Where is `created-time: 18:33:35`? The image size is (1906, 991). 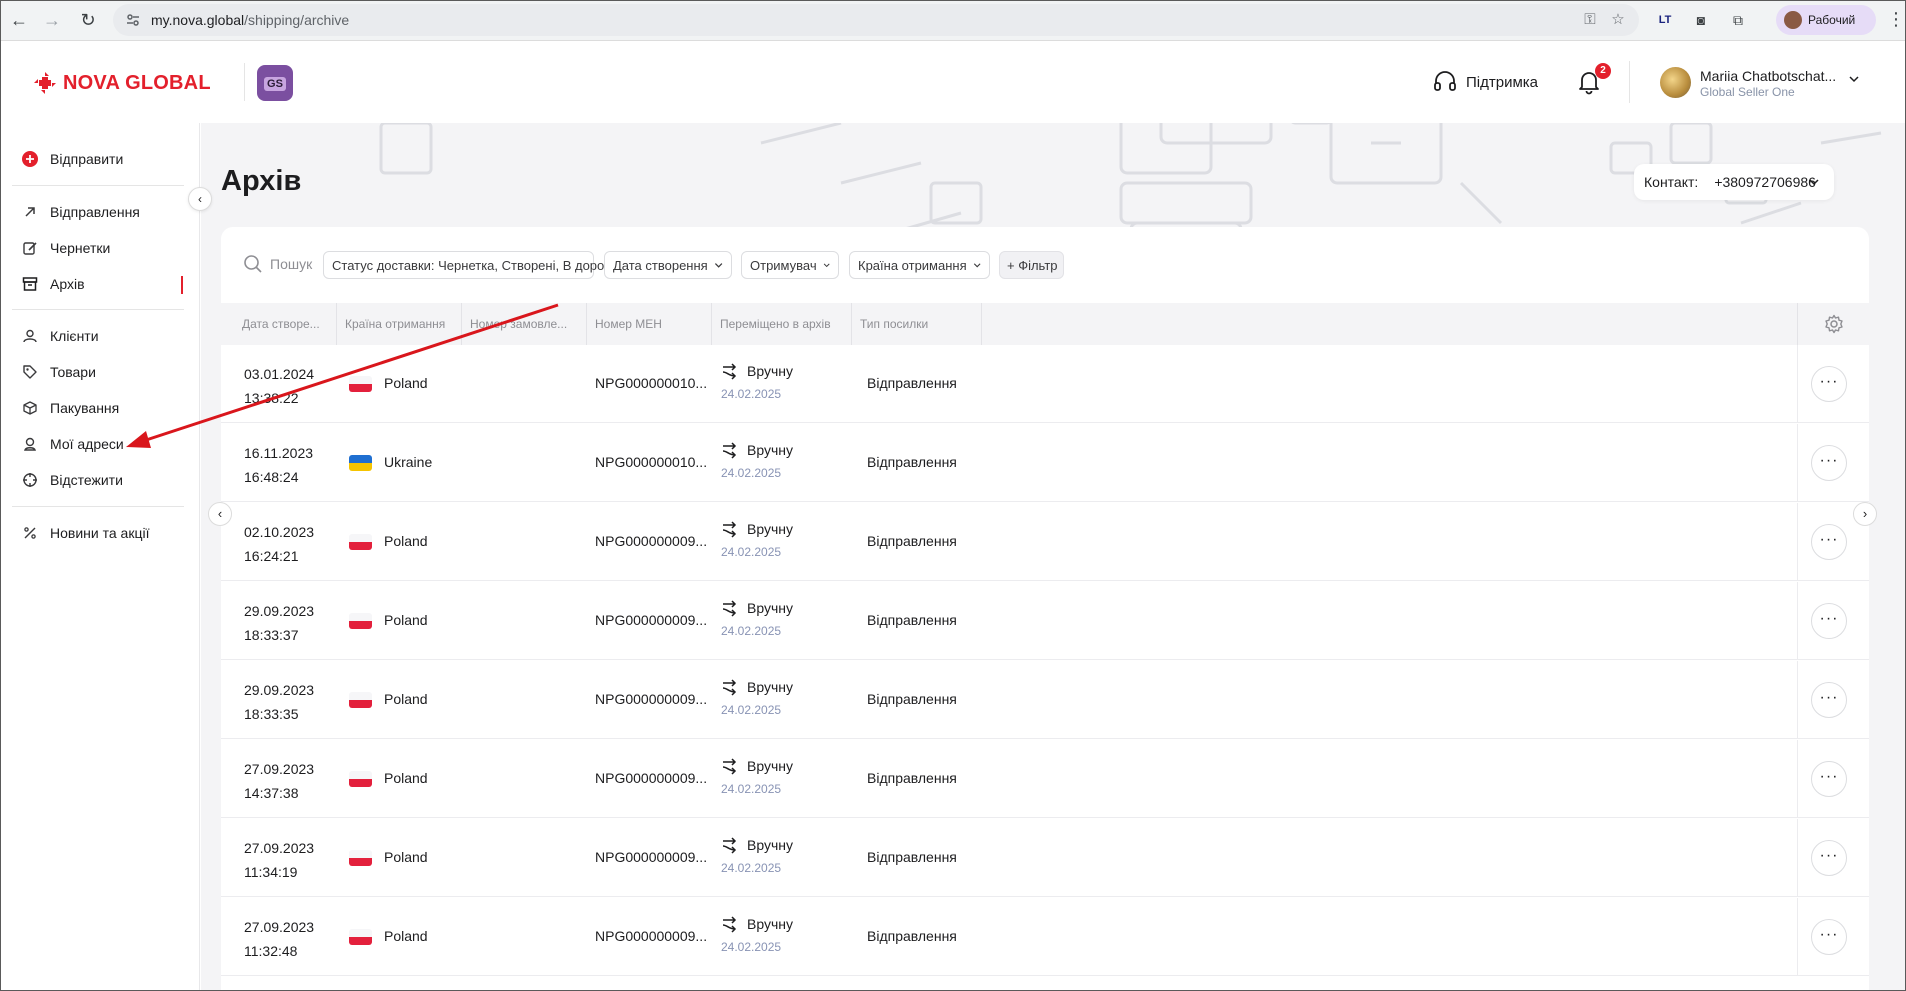
created-time: 18:33:35 is located at coordinates (271, 714).